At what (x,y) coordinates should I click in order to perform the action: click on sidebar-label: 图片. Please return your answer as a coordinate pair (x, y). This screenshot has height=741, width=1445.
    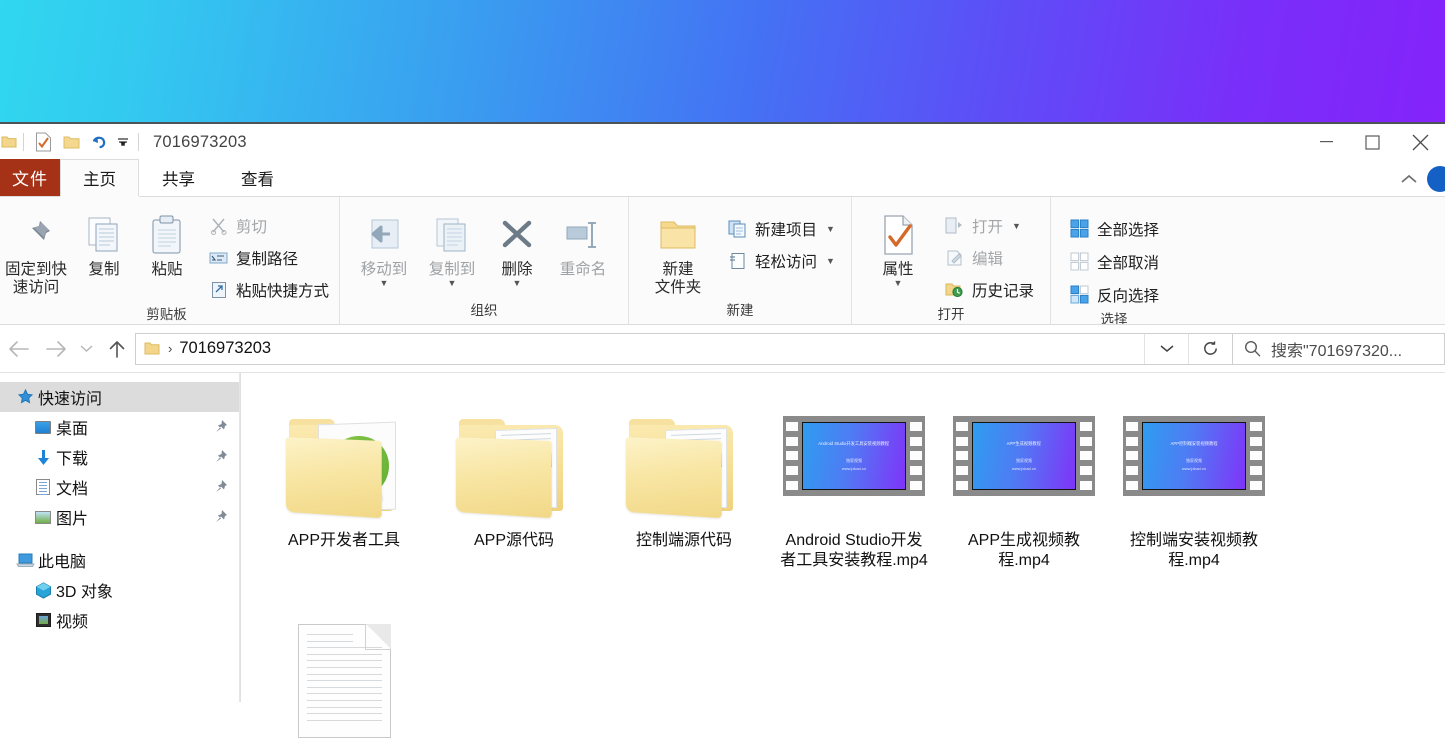
    Looking at the image, I should click on (72, 519).